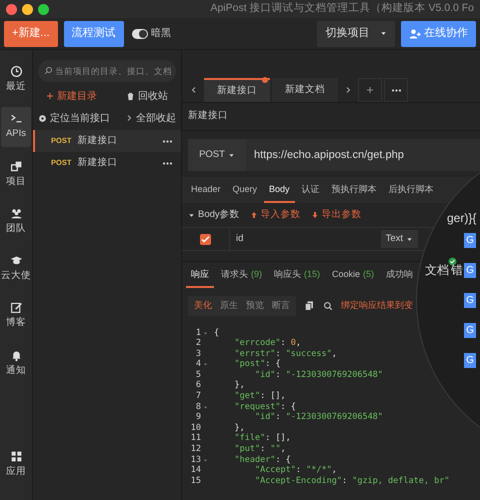 The image size is (480, 500). What do you see at coordinates (198, 417) in the screenshot?
I see `line-number: 9` at bounding box center [198, 417].